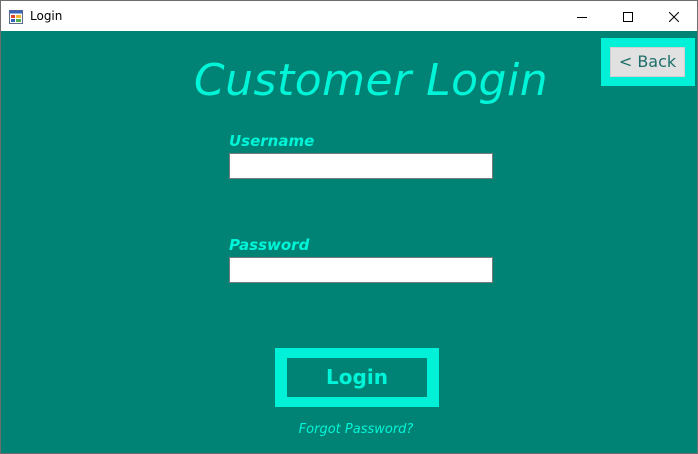 The image size is (698, 454). What do you see at coordinates (269, 245) in the screenshot?
I see `password-label: Password` at bounding box center [269, 245].